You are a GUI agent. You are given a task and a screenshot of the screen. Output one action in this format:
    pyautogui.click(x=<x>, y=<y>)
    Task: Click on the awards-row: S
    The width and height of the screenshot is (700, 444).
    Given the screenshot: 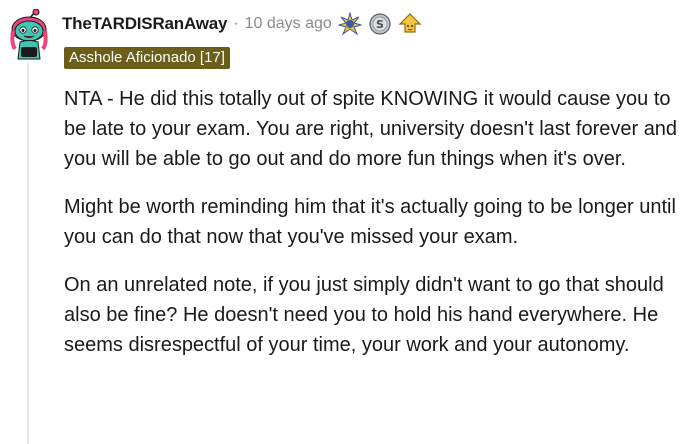 What is the action you would take?
    pyautogui.click(x=379, y=23)
    